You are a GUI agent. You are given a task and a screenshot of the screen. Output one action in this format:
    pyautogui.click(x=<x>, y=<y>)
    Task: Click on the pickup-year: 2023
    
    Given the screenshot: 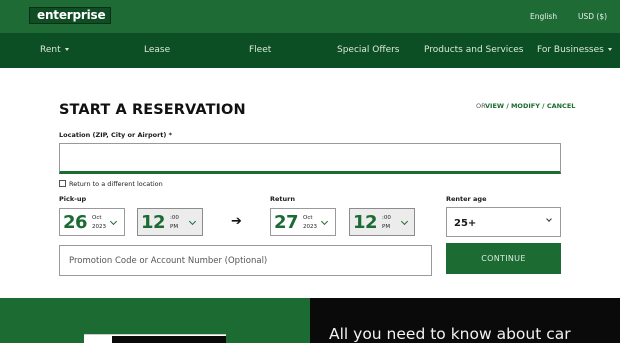 What is the action you would take?
    pyautogui.click(x=99, y=227)
    